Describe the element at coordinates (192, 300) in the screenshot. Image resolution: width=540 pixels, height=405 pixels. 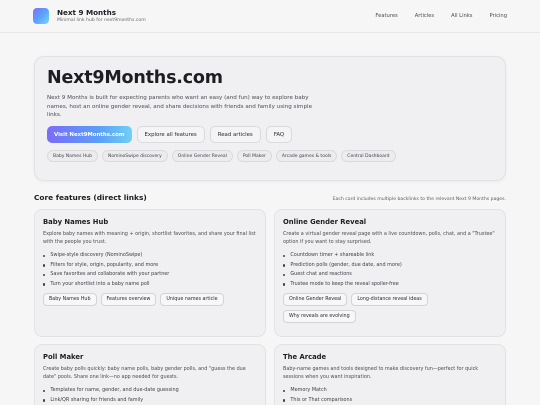
I see `link-unique-names-article: Unique names article` at that location.